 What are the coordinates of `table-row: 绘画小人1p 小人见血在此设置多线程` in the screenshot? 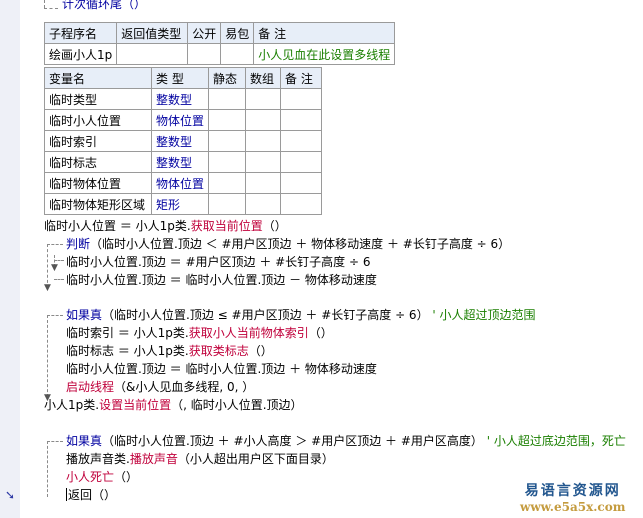 It's located at (219, 54).